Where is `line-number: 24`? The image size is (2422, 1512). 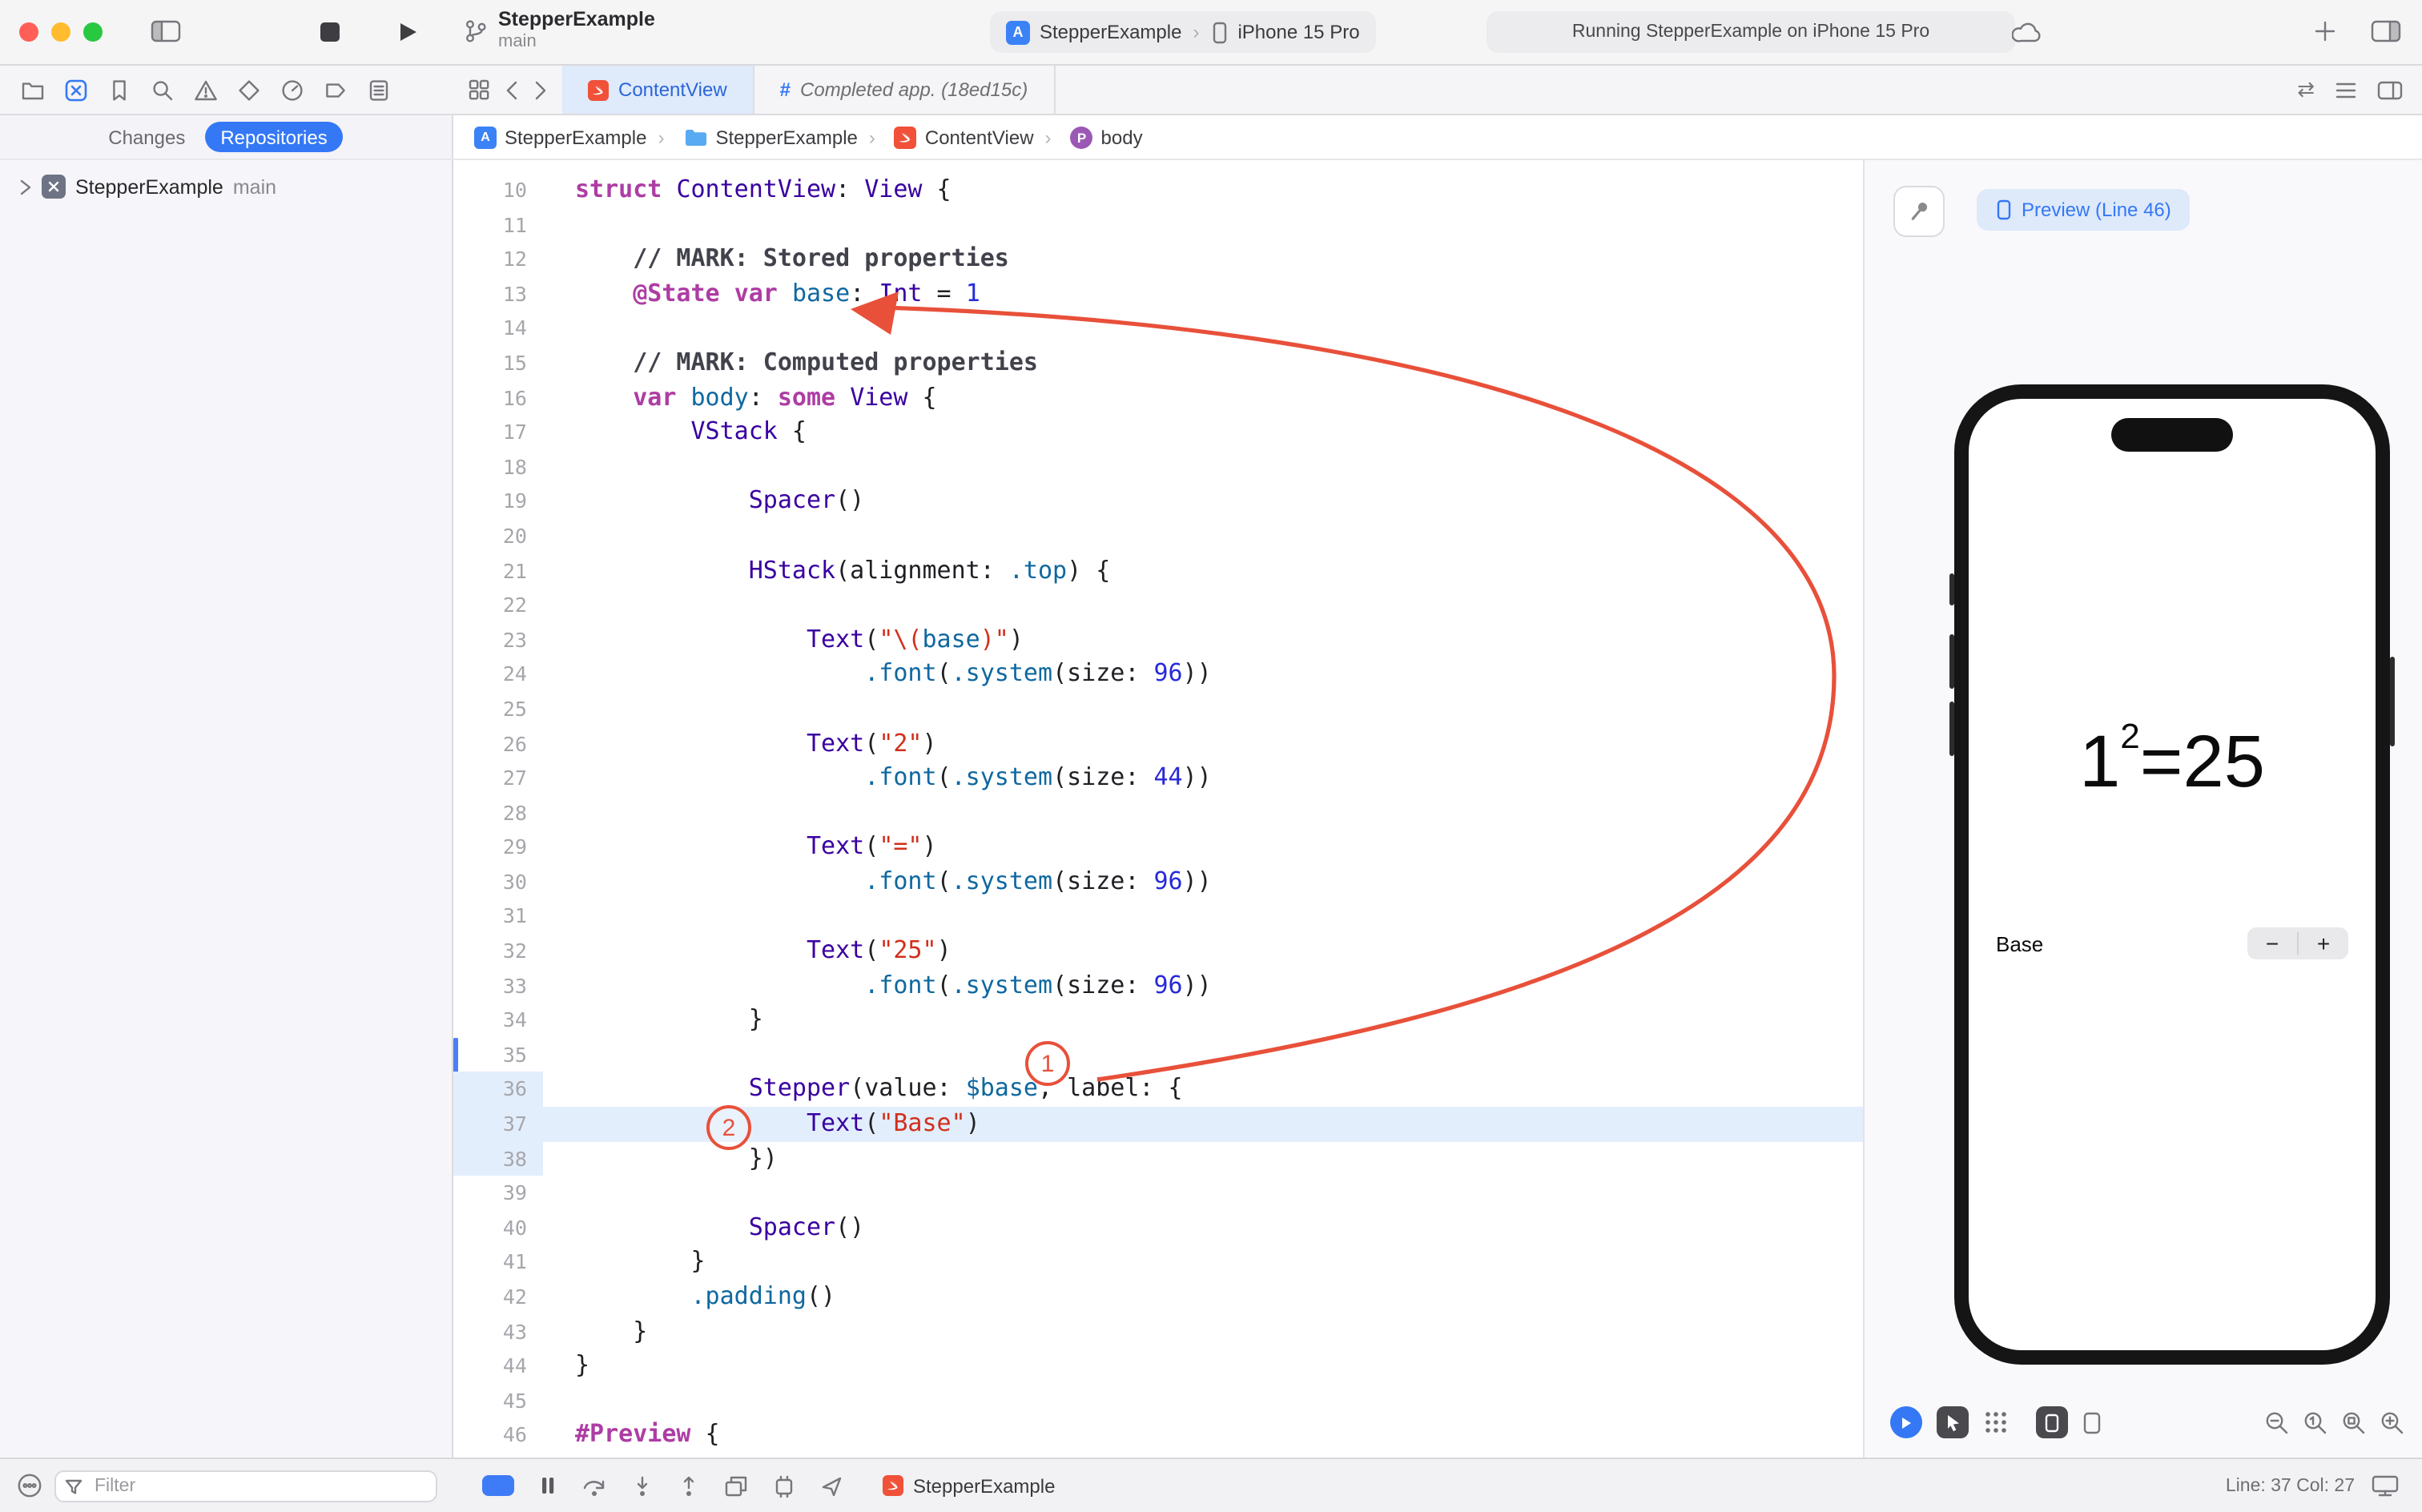
line-number: 24 is located at coordinates (498, 674).